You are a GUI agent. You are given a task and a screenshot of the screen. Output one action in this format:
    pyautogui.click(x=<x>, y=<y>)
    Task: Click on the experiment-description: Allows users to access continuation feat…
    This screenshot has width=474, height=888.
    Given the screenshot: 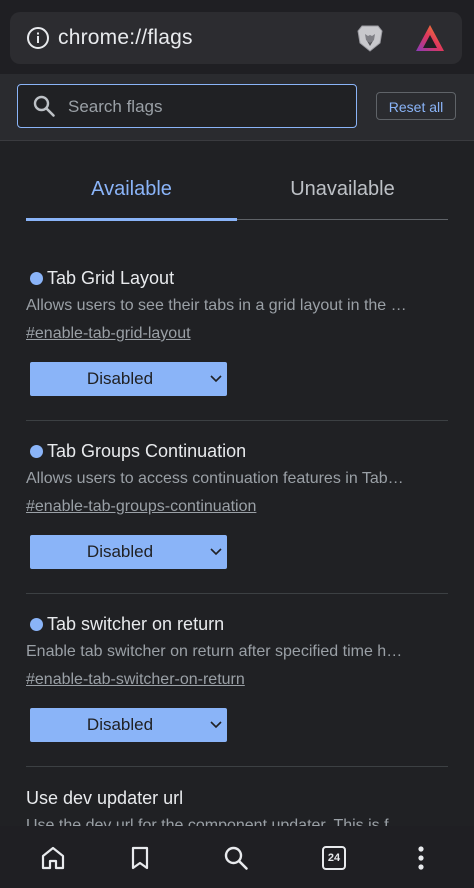 What is the action you would take?
    pyautogui.click(x=215, y=478)
    